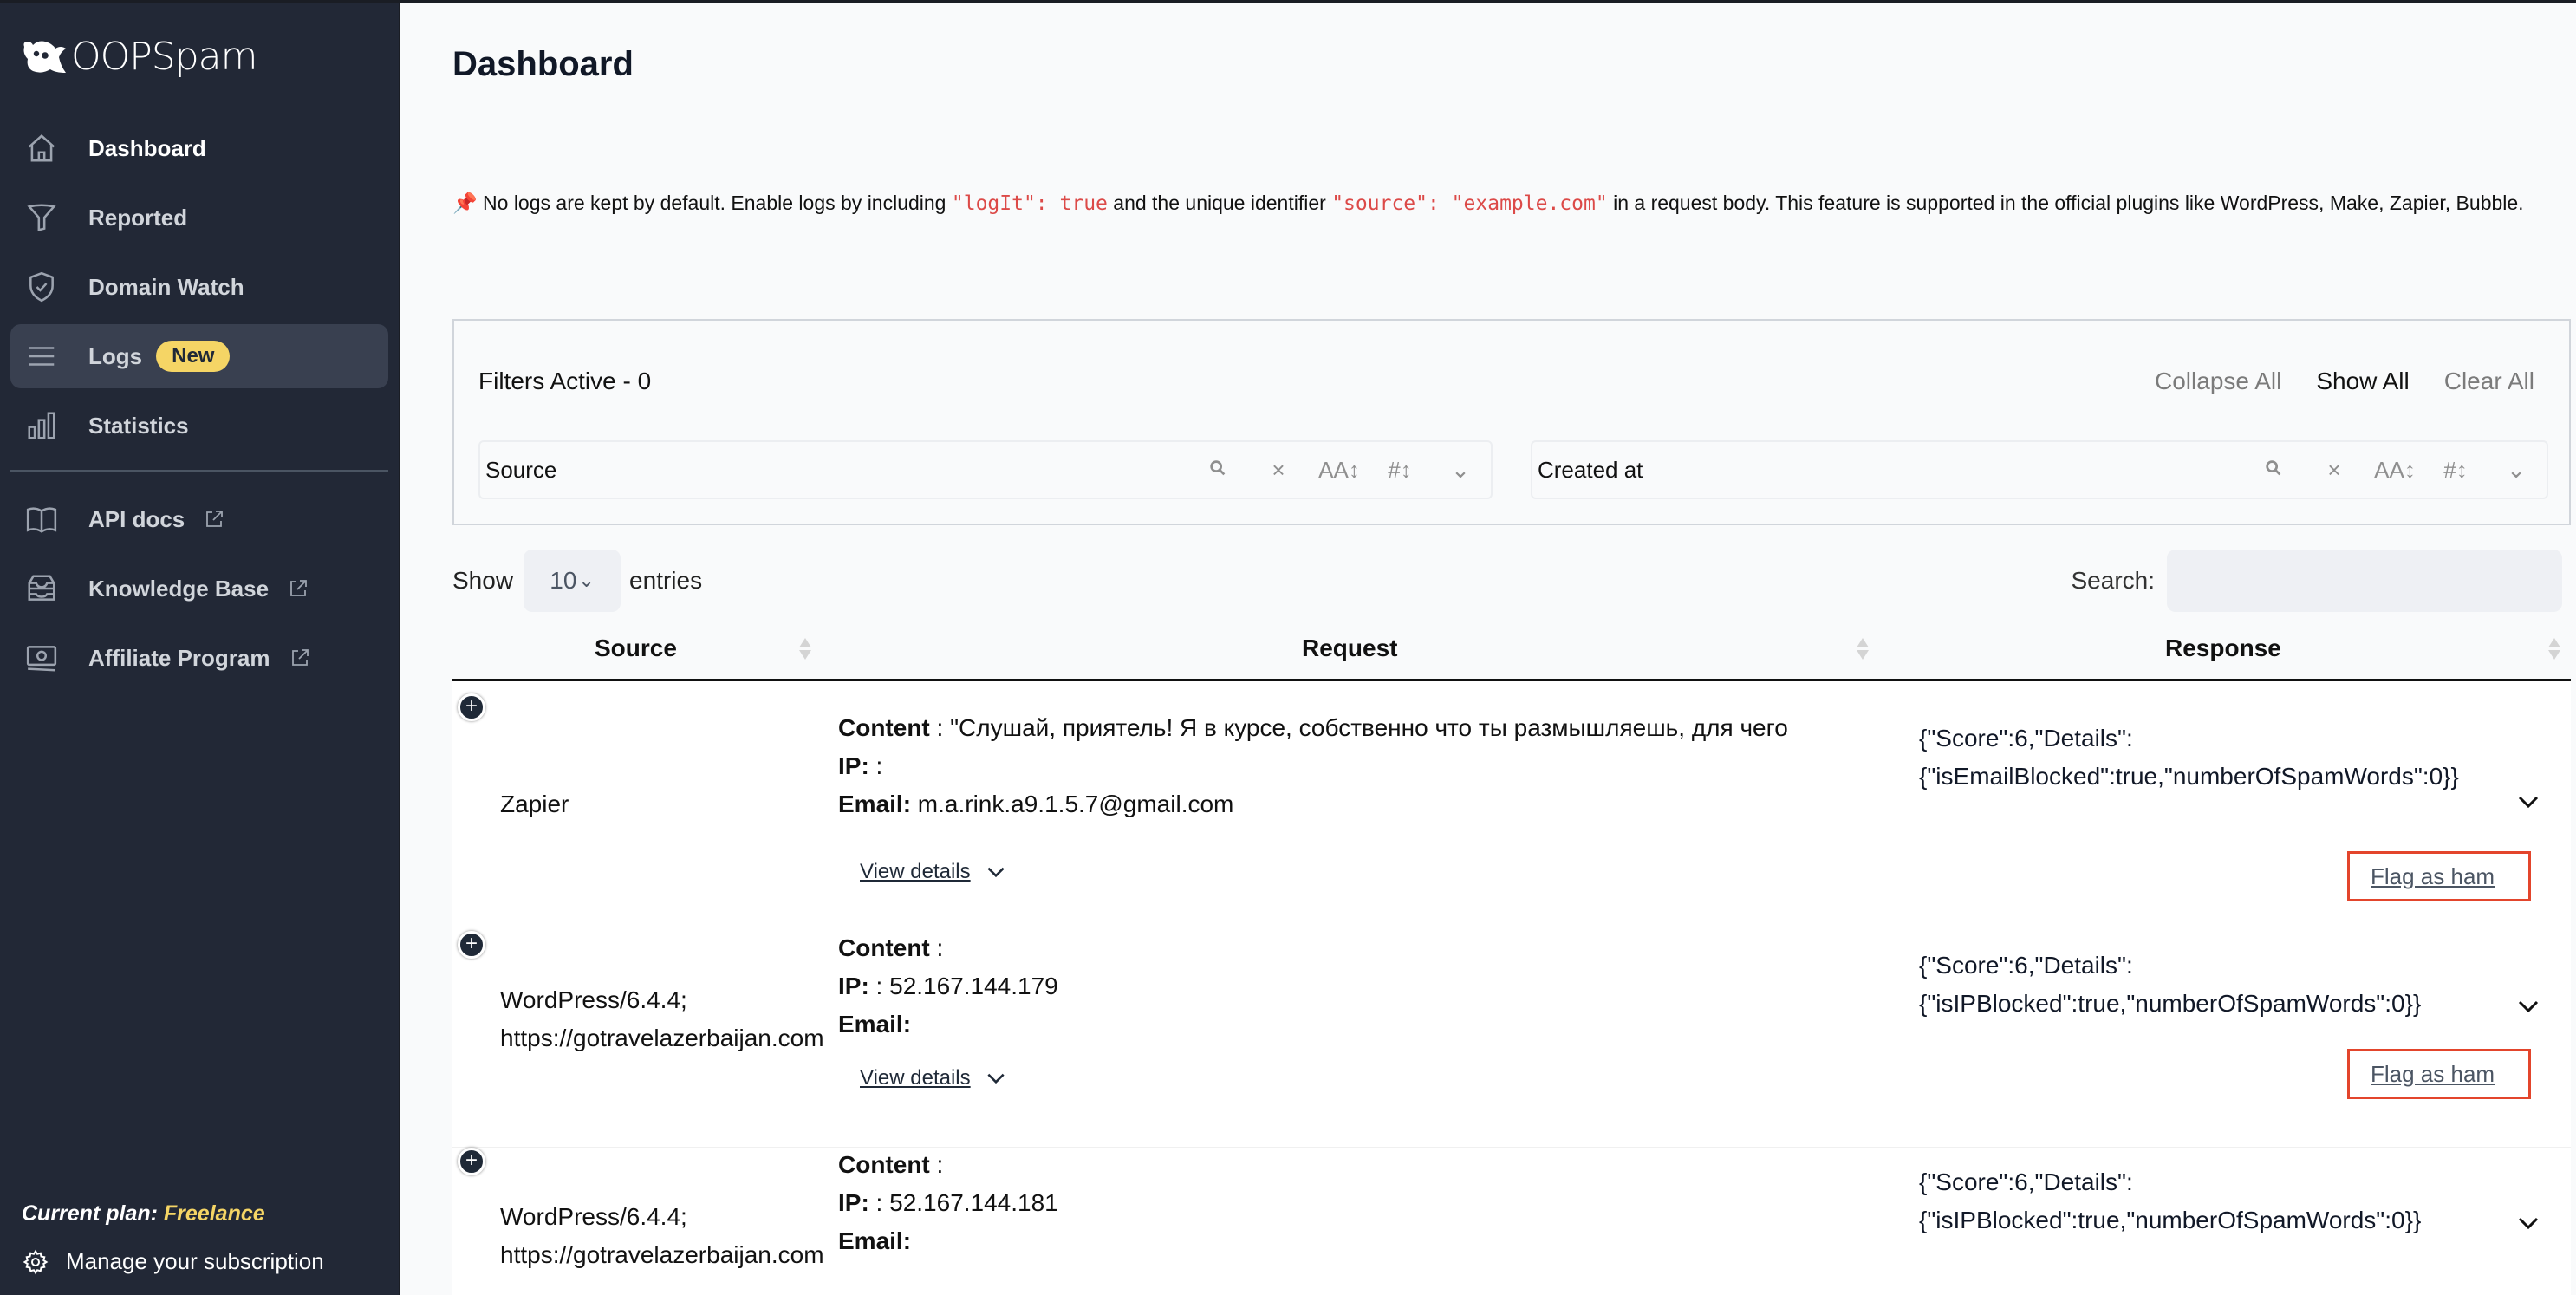  What do you see at coordinates (985, 469) in the screenshot?
I see `filter-source: Source × AA↕ #↕ ⌄` at bounding box center [985, 469].